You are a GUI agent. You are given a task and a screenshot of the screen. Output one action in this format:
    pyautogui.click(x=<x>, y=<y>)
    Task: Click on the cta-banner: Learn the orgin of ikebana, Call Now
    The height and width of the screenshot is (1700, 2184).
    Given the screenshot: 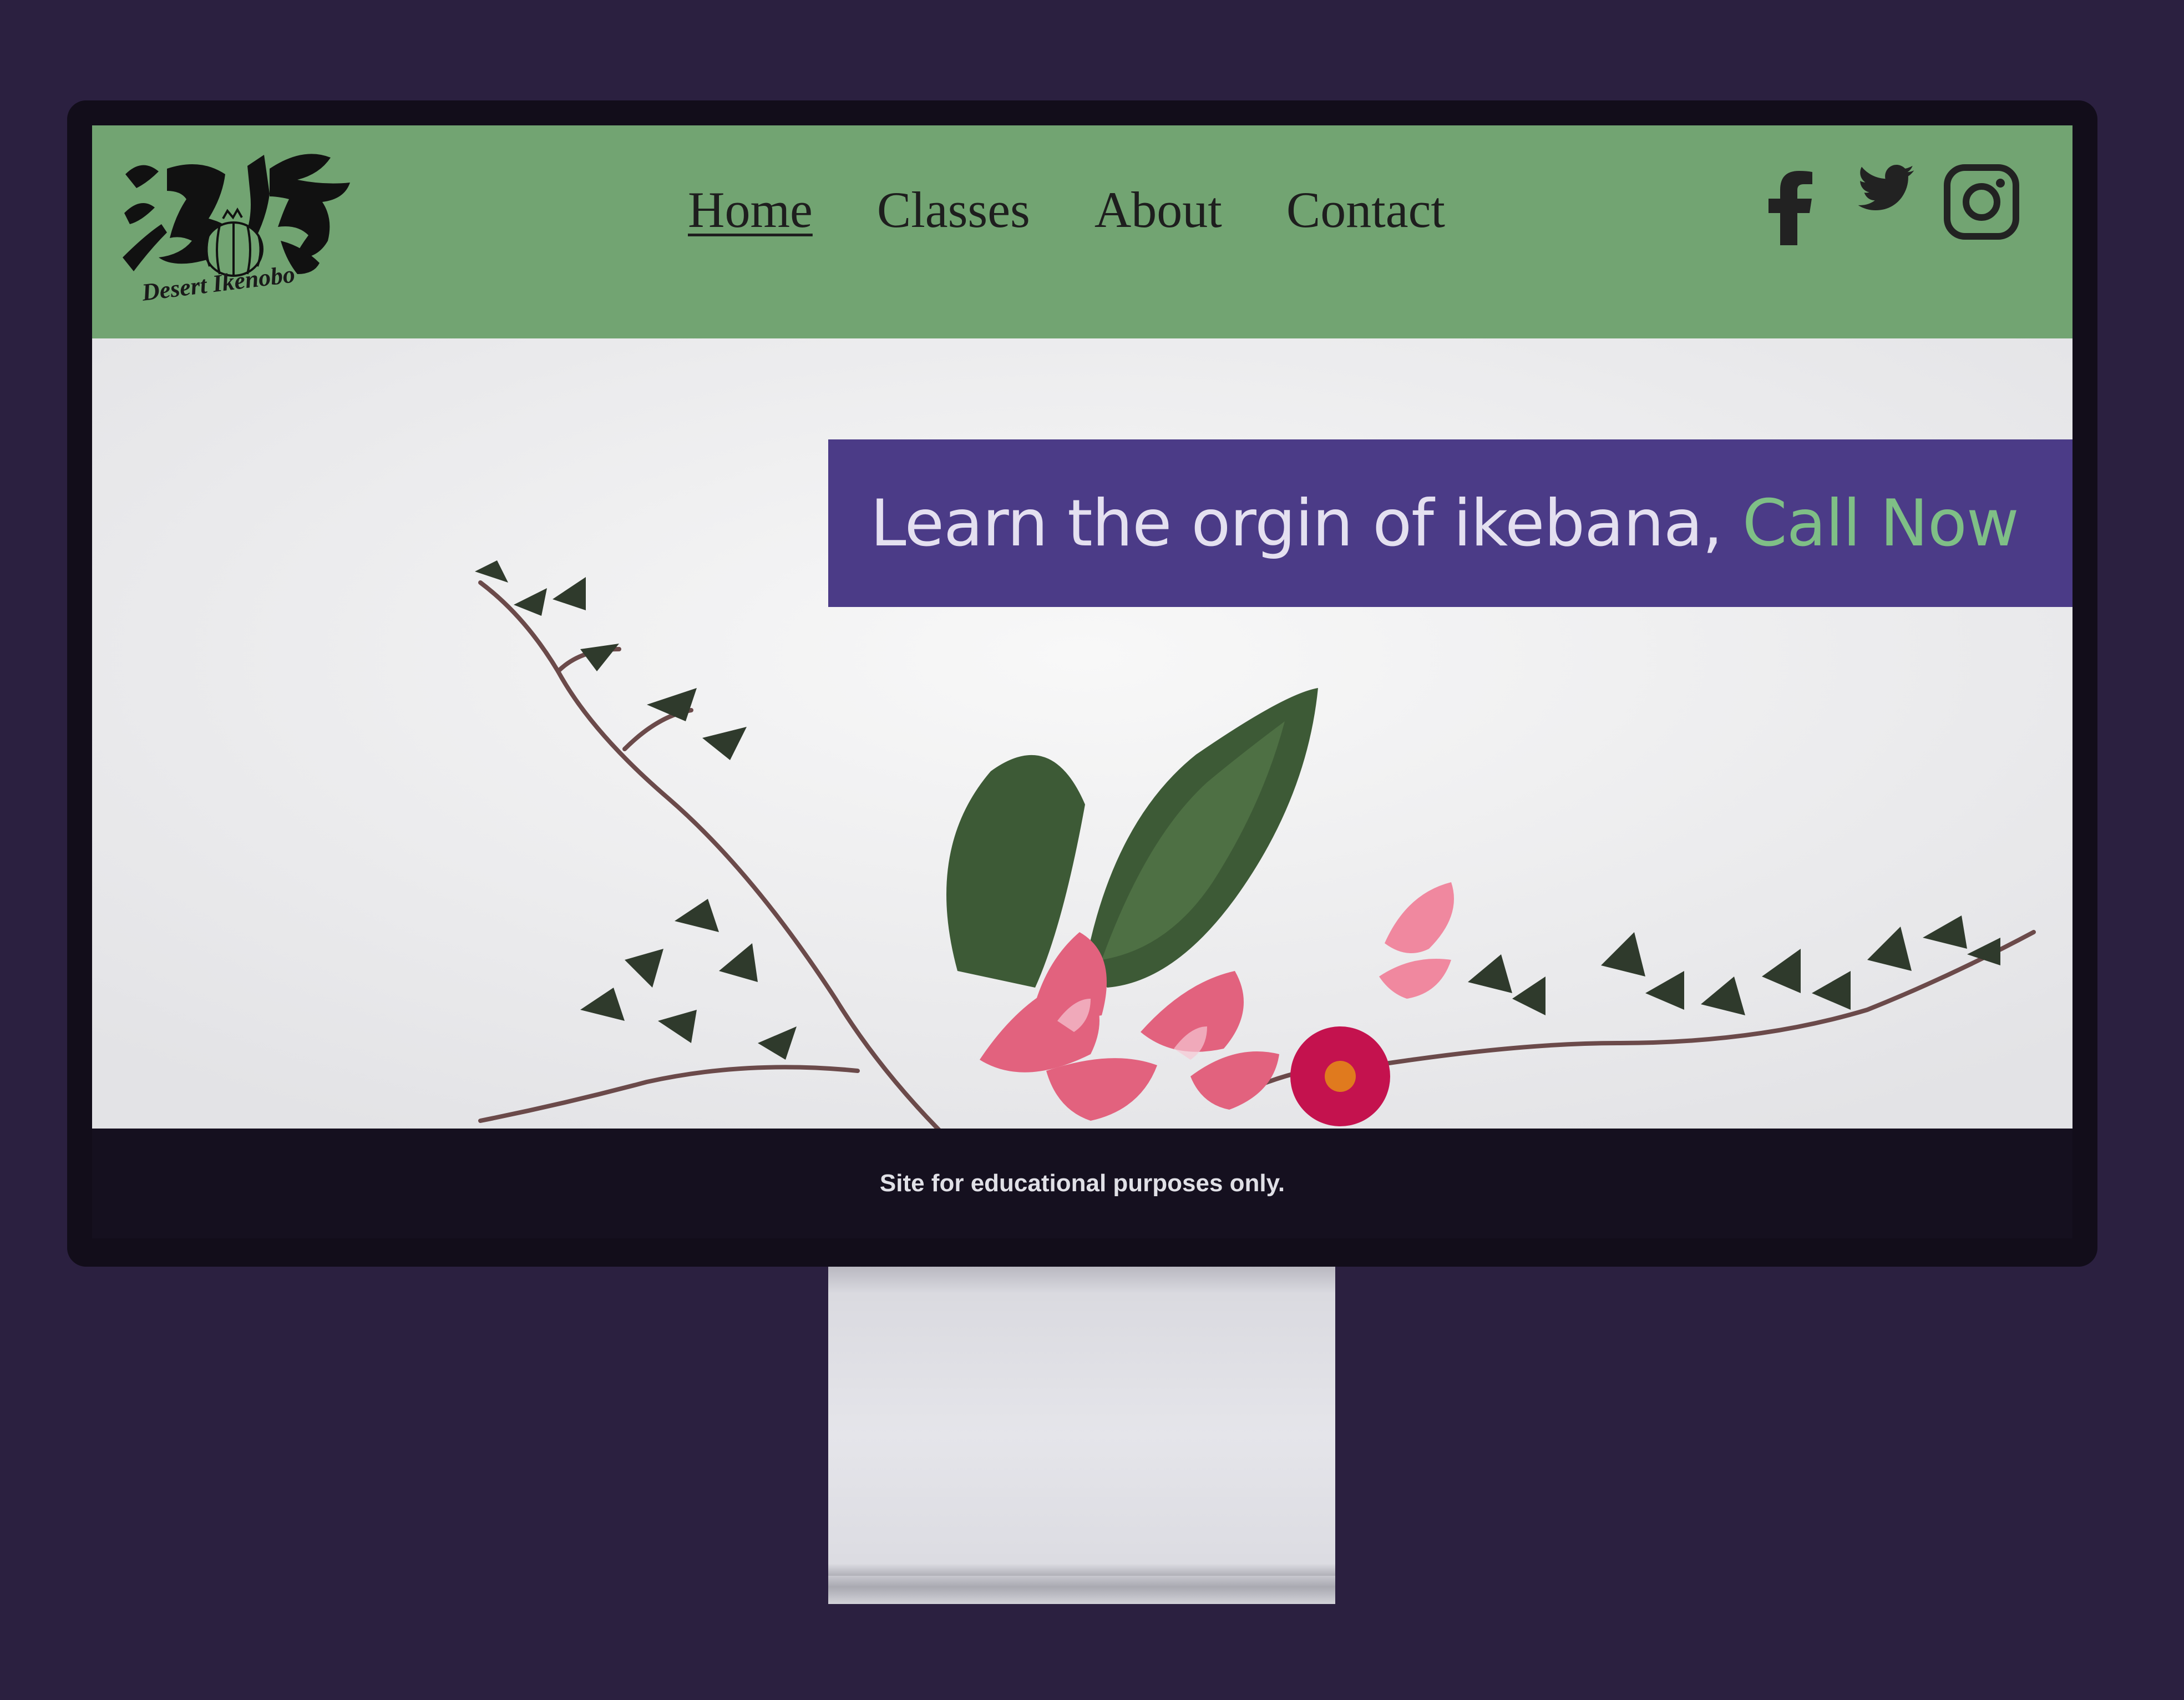 What is the action you would take?
    pyautogui.click(x=1450, y=523)
    